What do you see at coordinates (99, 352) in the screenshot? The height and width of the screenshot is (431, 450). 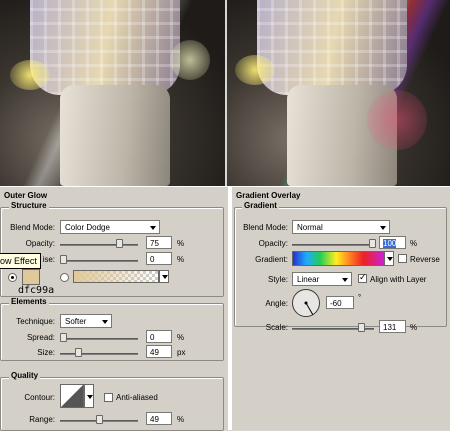 I see `size-slider` at bounding box center [99, 352].